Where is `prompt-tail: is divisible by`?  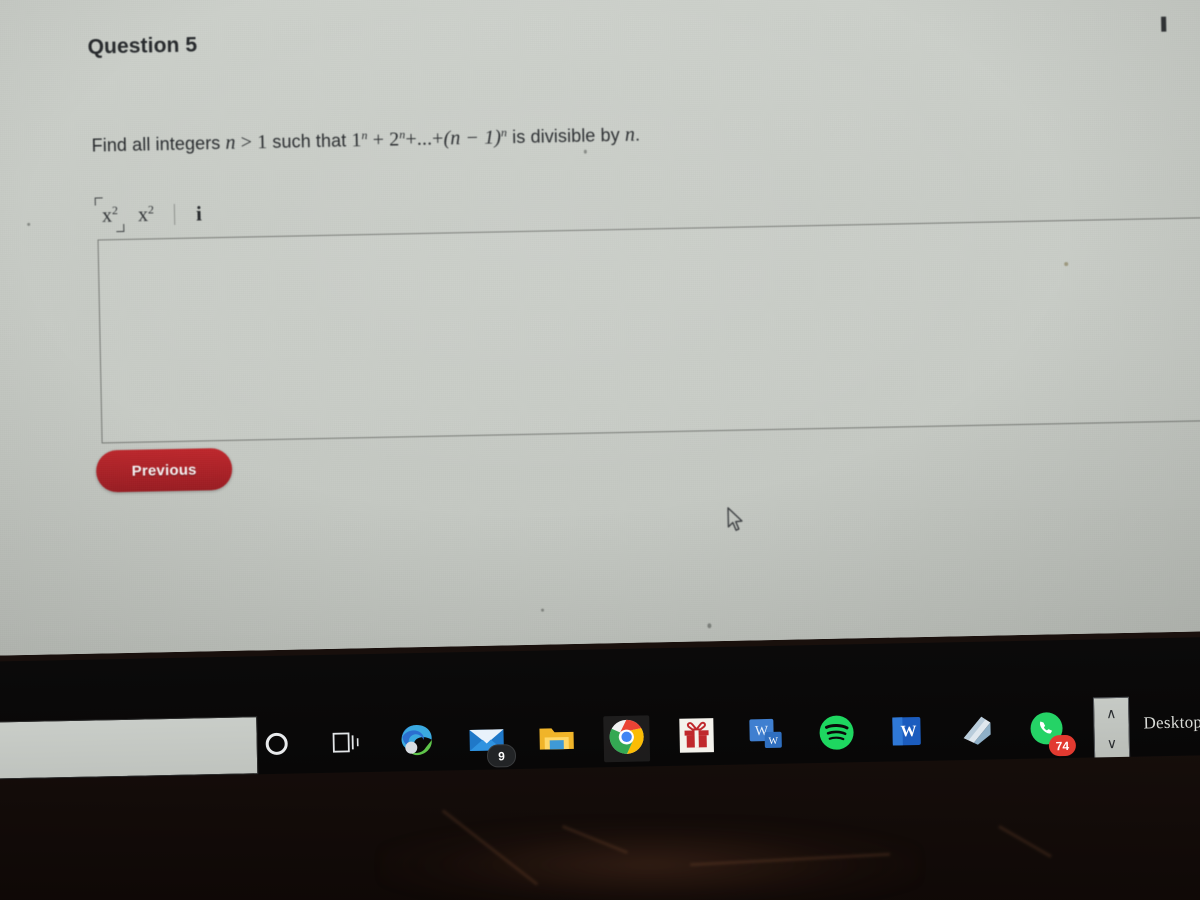
prompt-tail: is divisible by is located at coordinates (566, 136).